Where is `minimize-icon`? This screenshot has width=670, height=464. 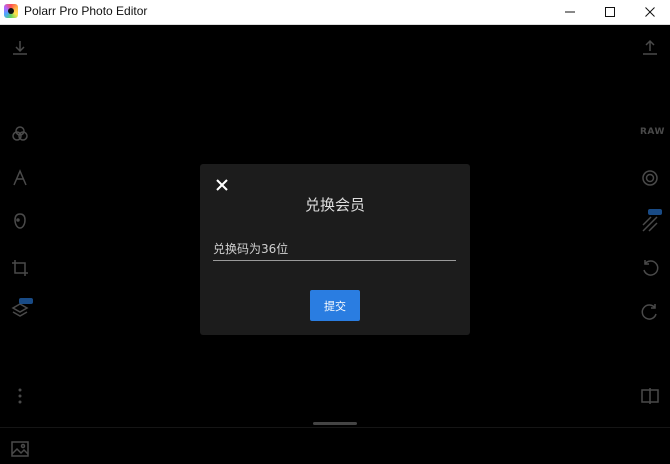 minimize-icon is located at coordinates (570, 12).